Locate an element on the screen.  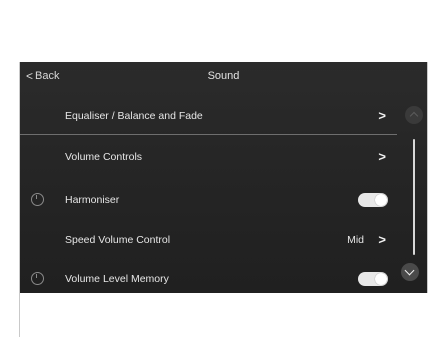
row-label: Harmoniser is located at coordinates (92, 200).